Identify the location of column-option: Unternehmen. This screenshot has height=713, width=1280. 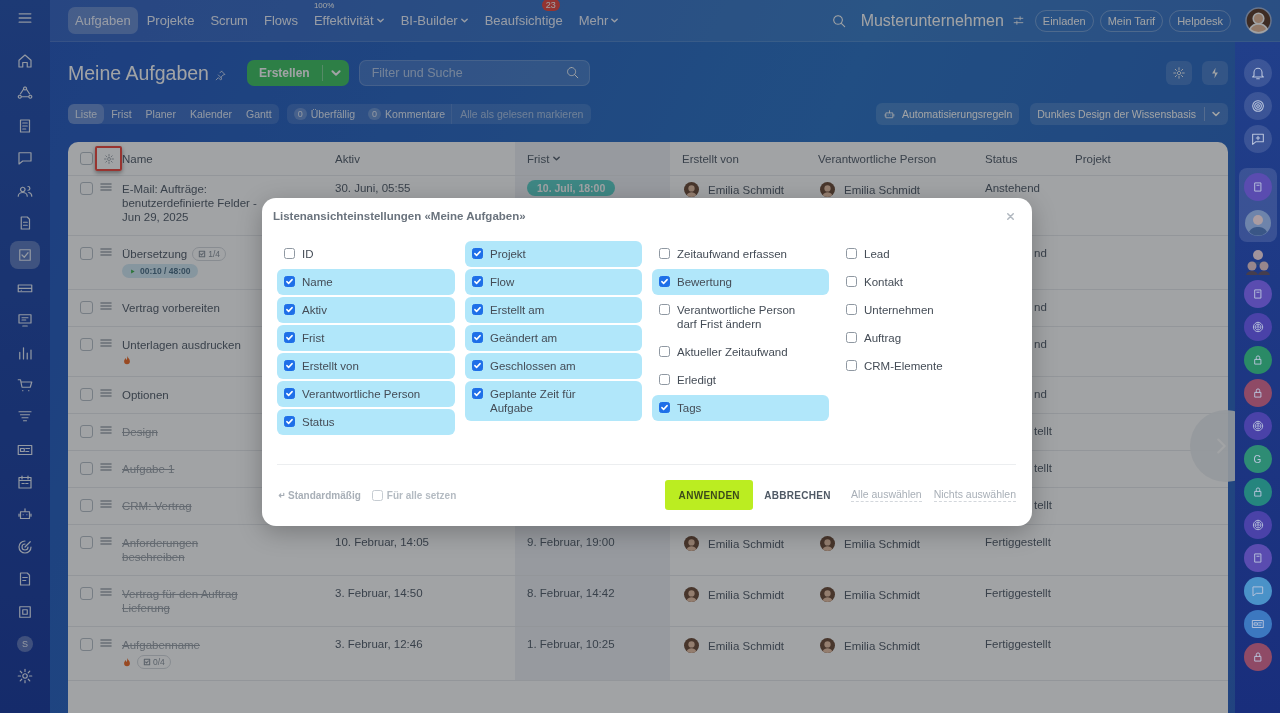
(928, 310).